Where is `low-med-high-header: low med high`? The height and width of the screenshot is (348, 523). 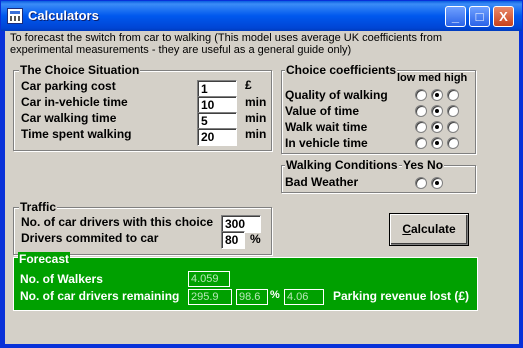 low-med-high-header: low med high is located at coordinates (432, 78).